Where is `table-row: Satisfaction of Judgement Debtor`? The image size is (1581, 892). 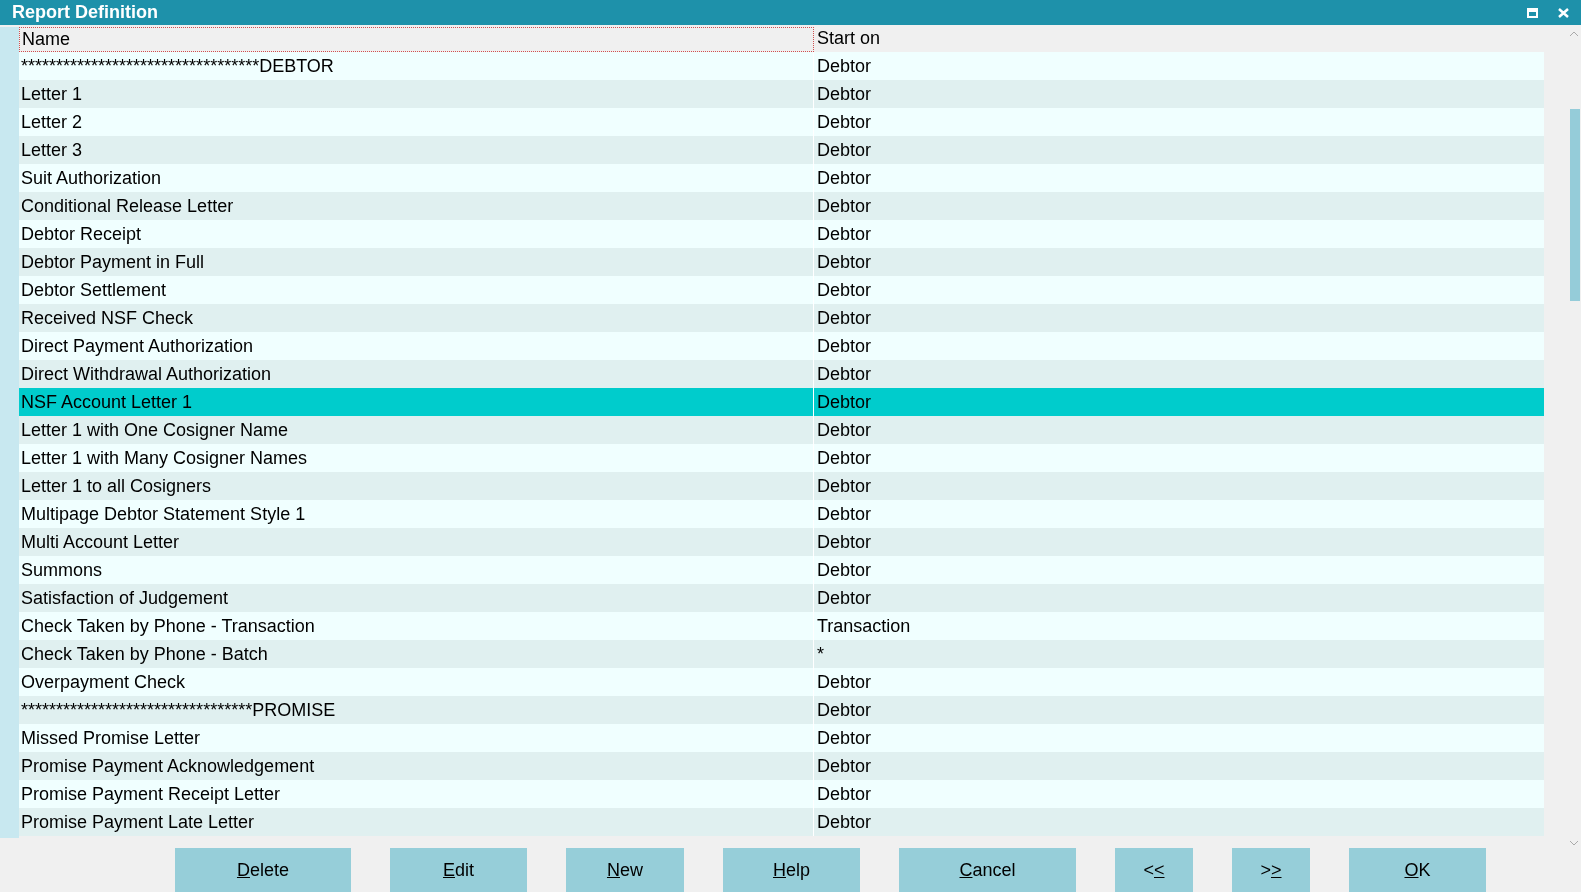
table-row: Satisfaction of Judgement Debtor is located at coordinates (781, 598).